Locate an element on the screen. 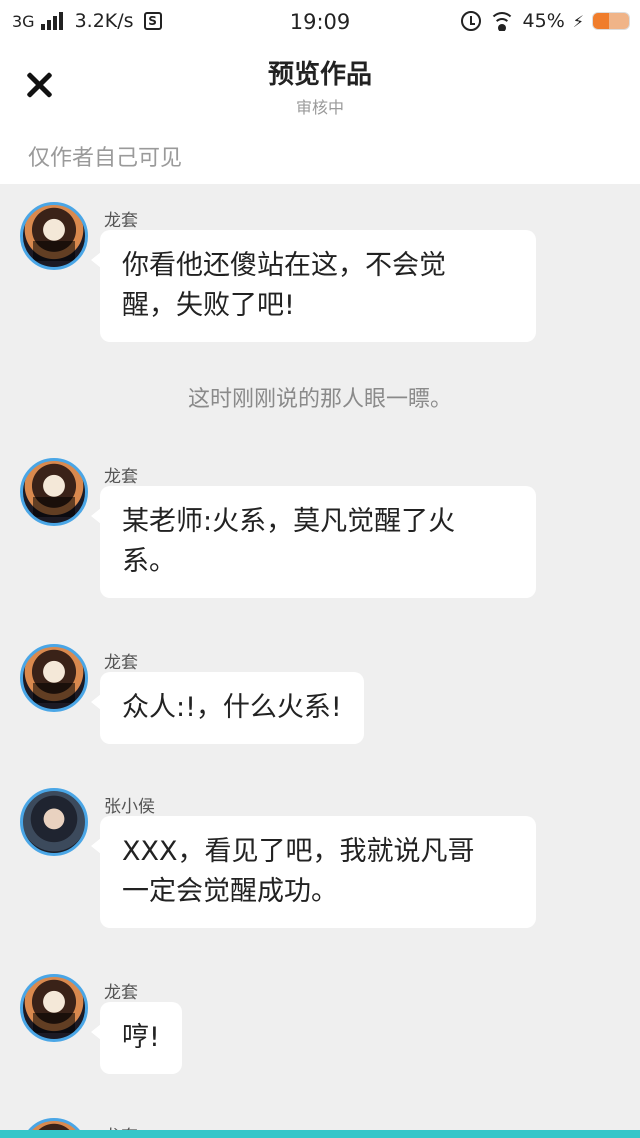 The height and width of the screenshot is (1138, 640). message-bubble: 哼! is located at coordinates (136, 1038).